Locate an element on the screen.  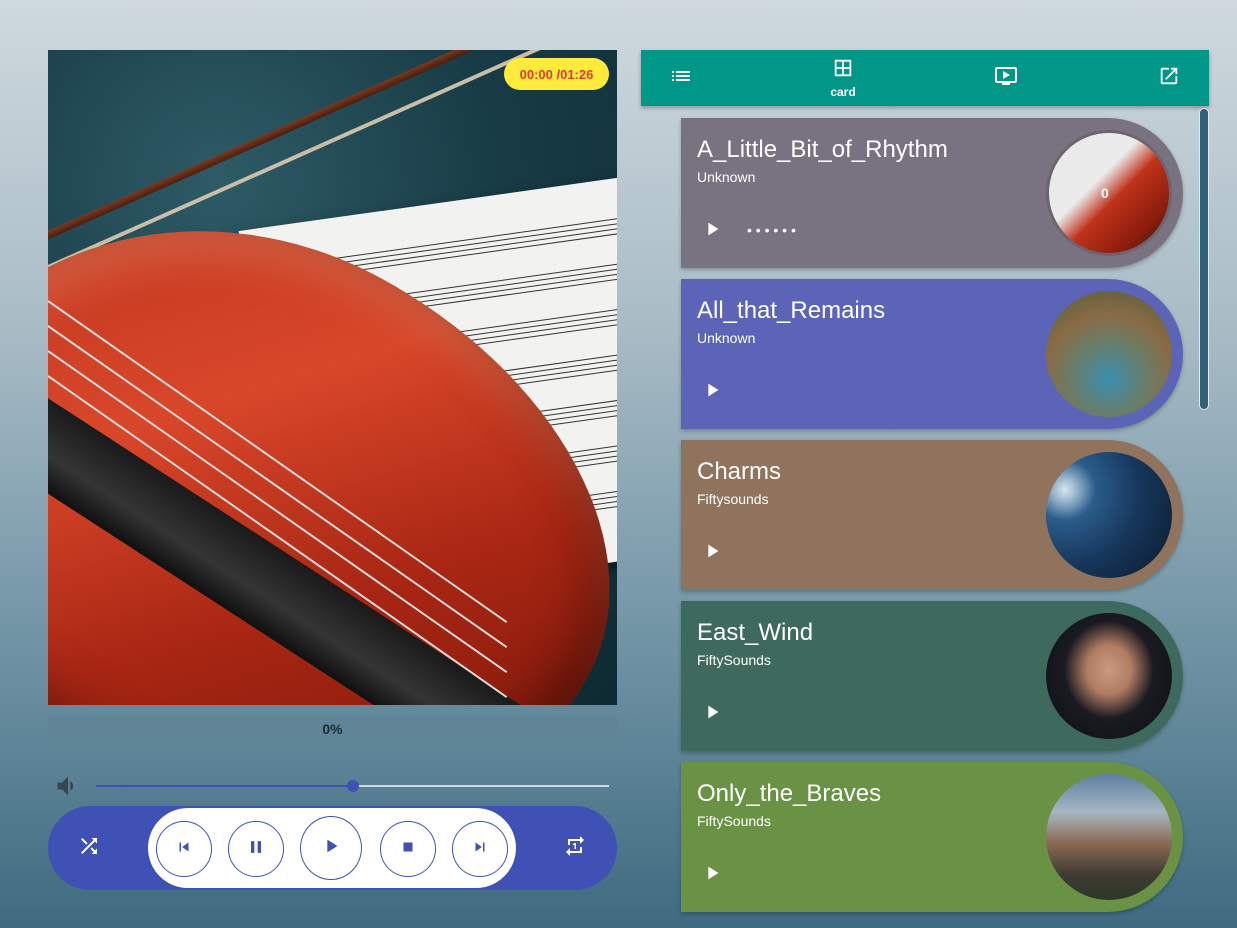
stop-icon is located at coordinates (408, 849).